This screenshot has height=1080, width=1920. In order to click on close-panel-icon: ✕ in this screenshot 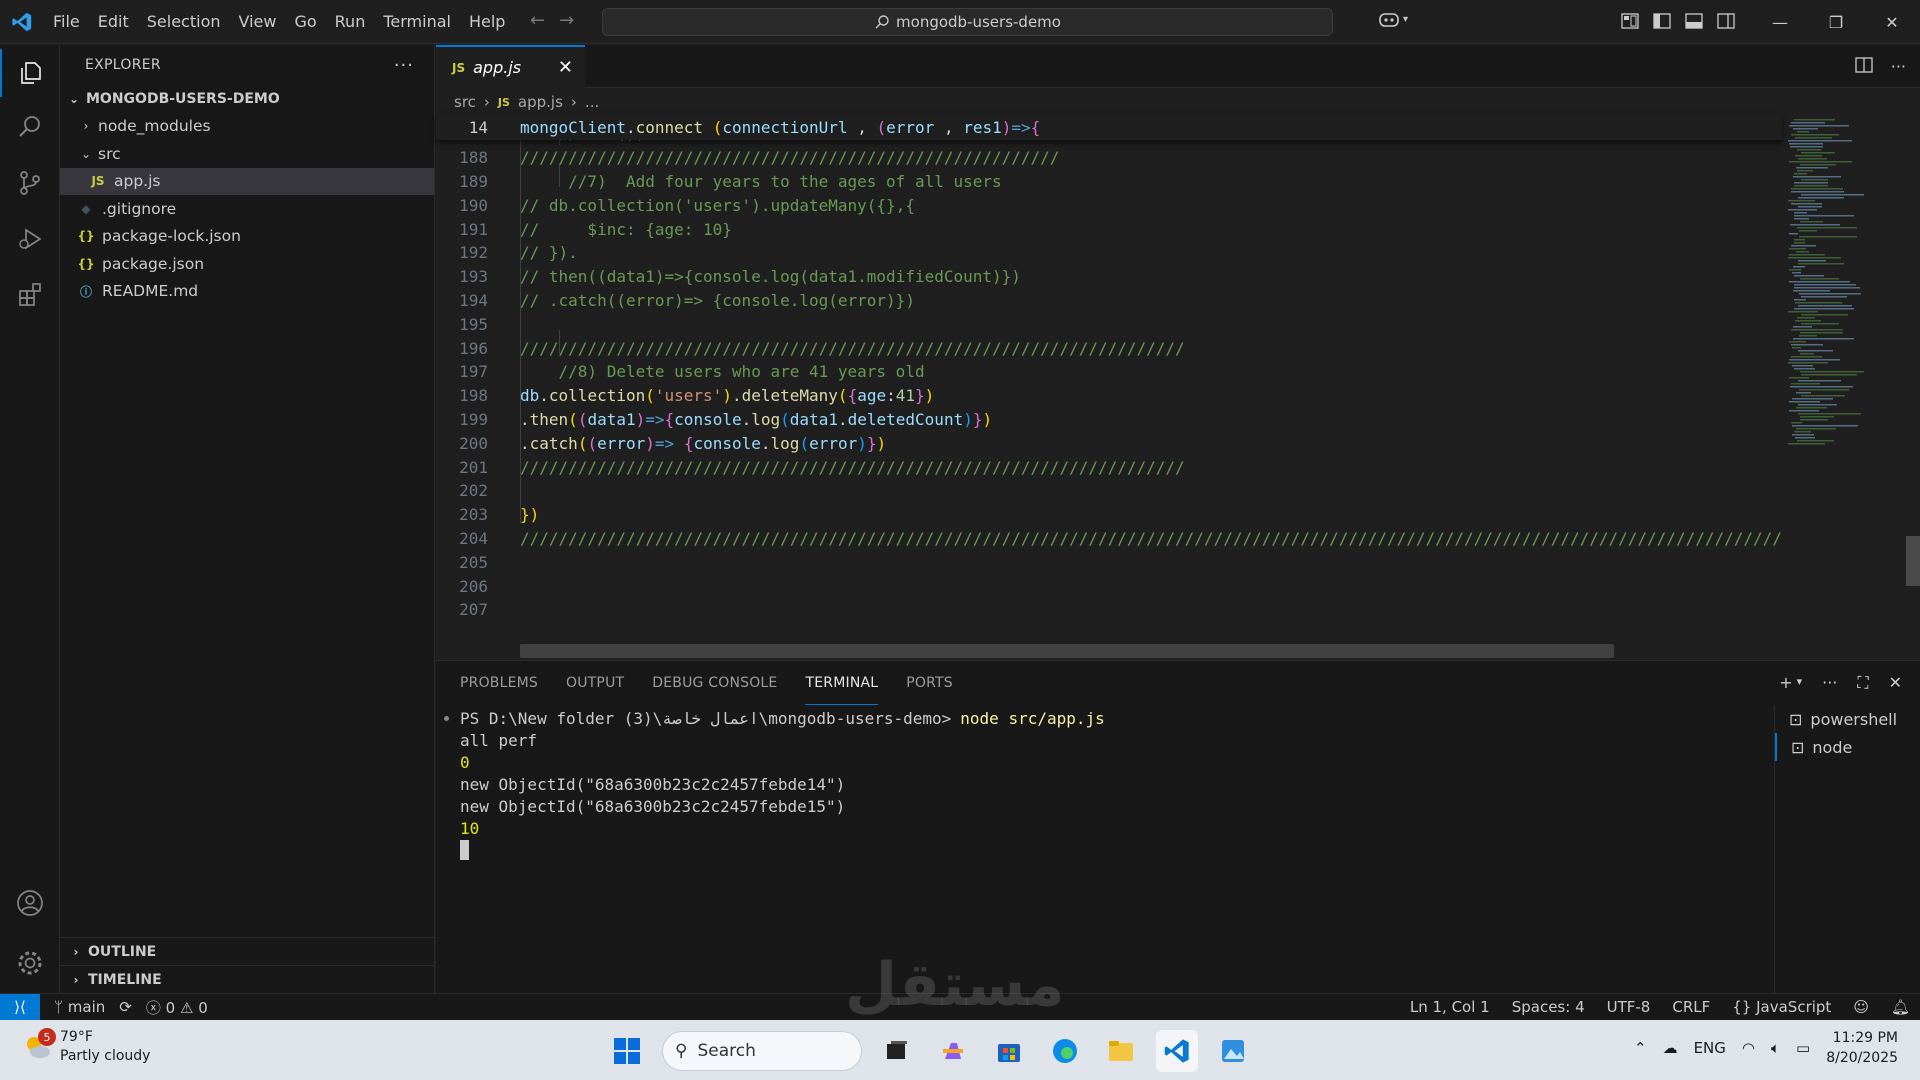, I will do `click(1895, 683)`.